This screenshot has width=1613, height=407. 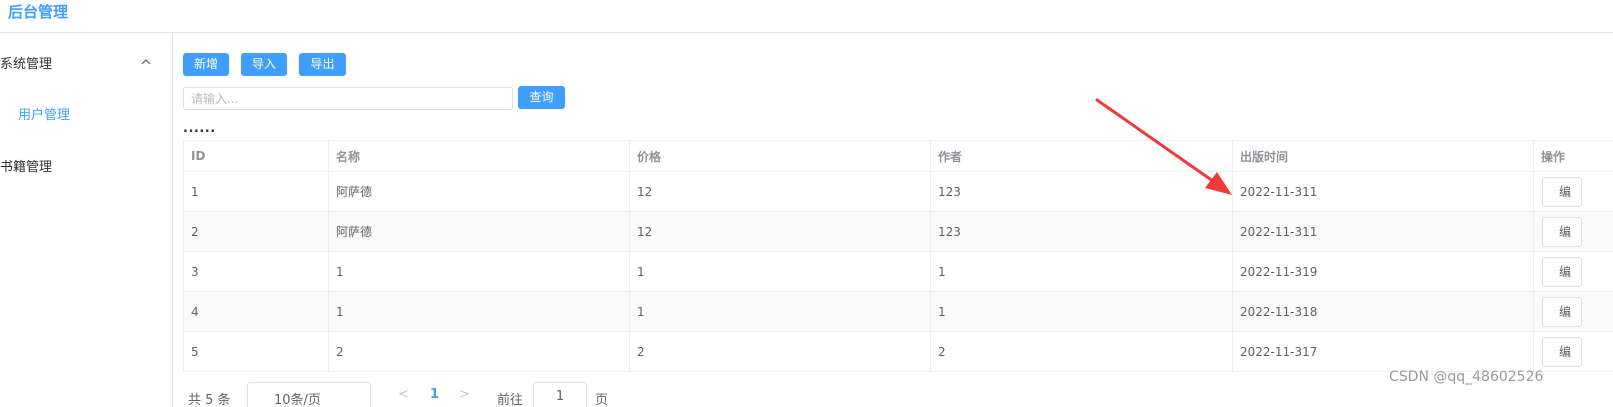 What do you see at coordinates (348, 98) in the screenshot?
I see `search-input` at bounding box center [348, 98].